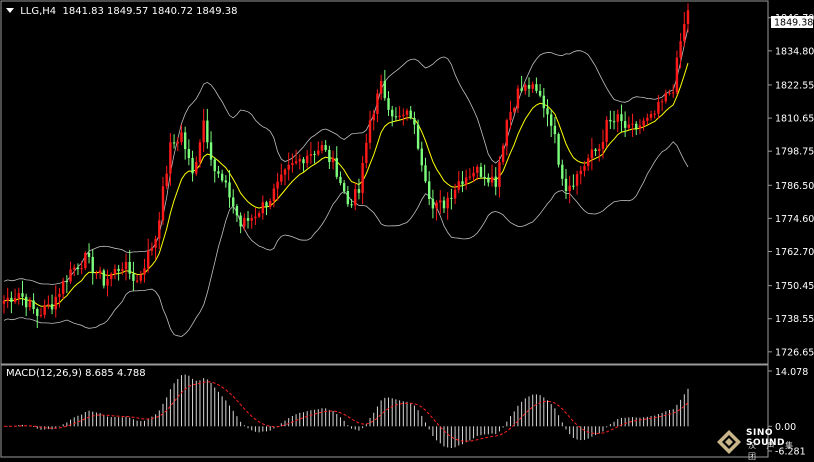 This screenshot has width=814, height=462. I want to click on macd-label: MACD(12,26,9), so click(44, 373).